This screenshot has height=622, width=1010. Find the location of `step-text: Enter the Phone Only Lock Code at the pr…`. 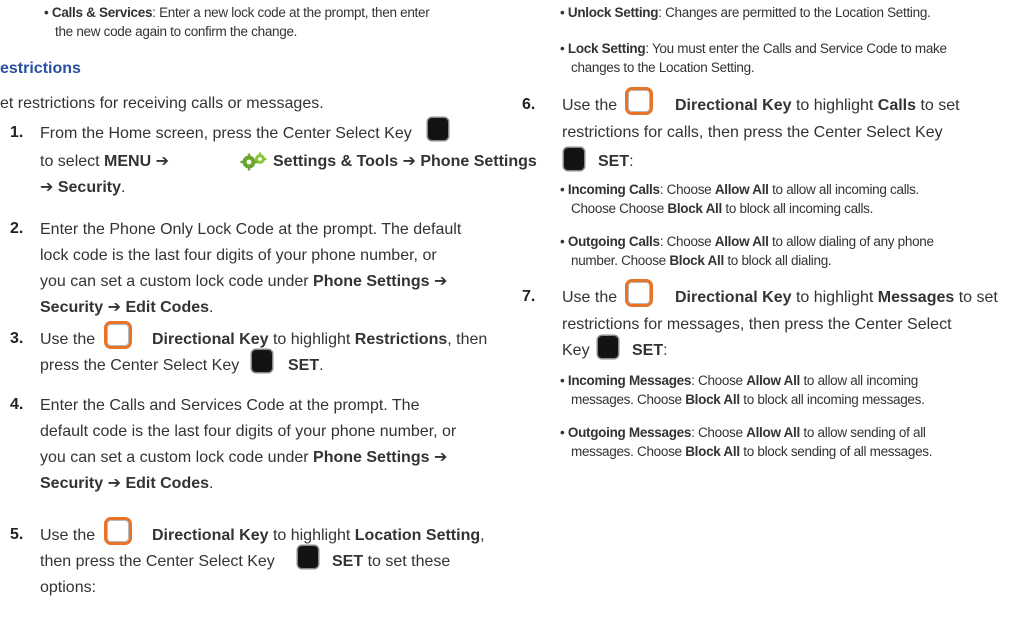

step-text: Enter the Phone Only Lock Code at the pr… is located at coordinates (251, 229).